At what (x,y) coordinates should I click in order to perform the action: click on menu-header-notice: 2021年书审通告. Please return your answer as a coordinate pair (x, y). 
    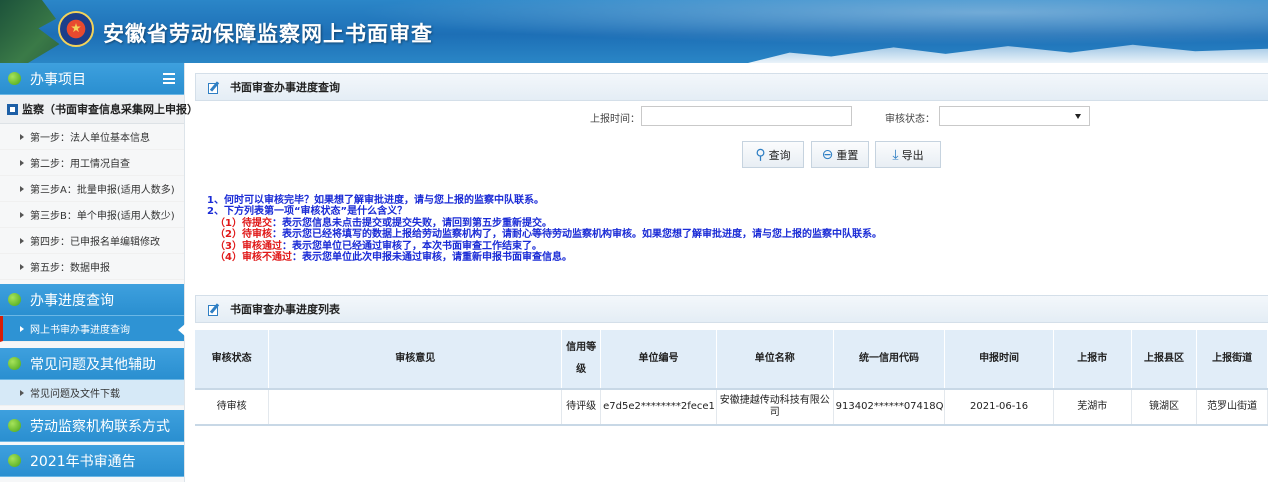
    Looking at the image, I should click on (92, 461).